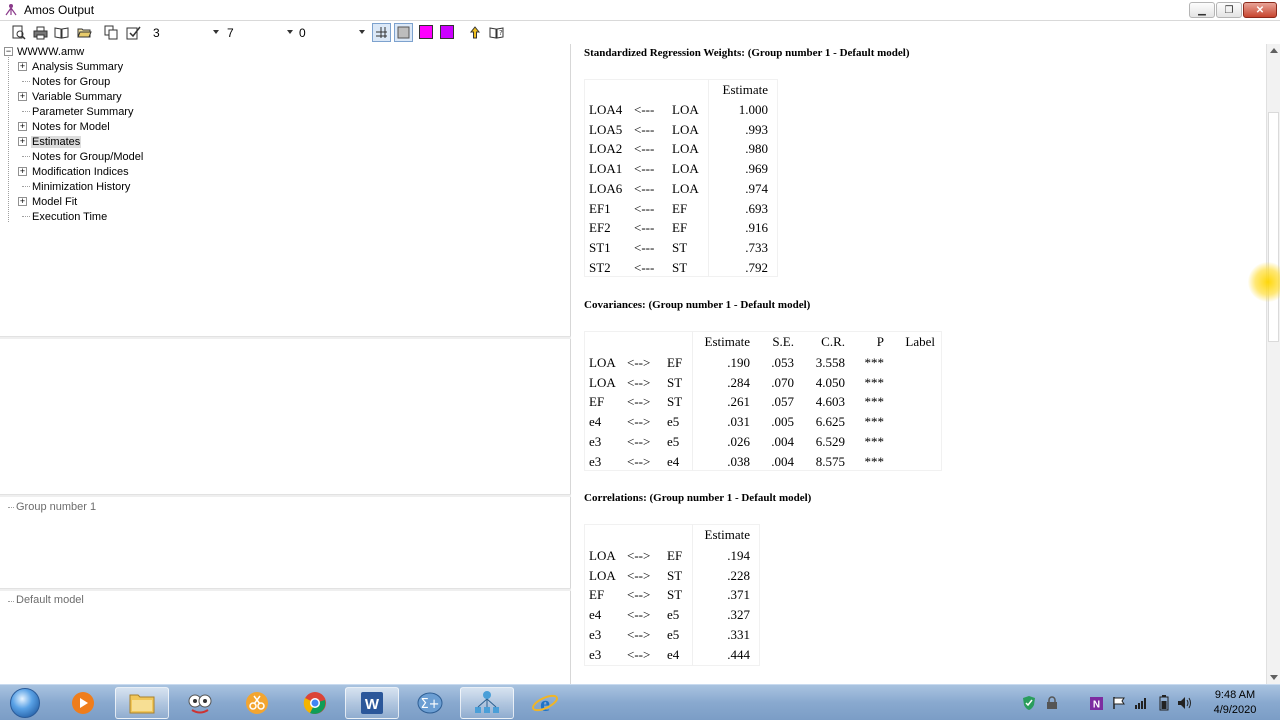 The width and height of the screenshot is (1280, 720). Describe the element at coordinates (56, 141) in the screenshot. I see `tree-item-estimates: Estimates` at that location.